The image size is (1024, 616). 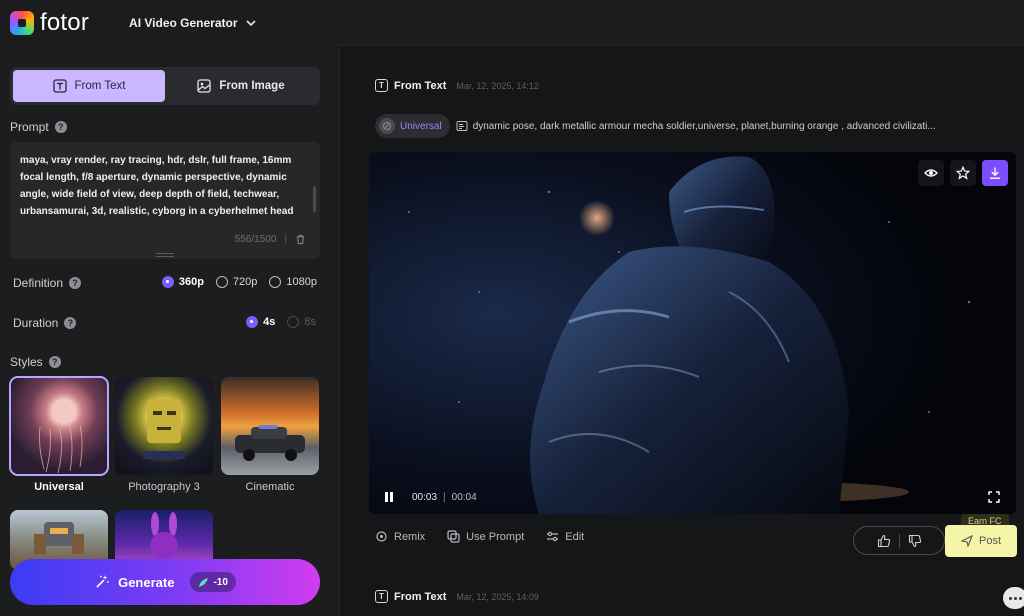 I want to click on sliders-icon, so click(x=553, y=536).